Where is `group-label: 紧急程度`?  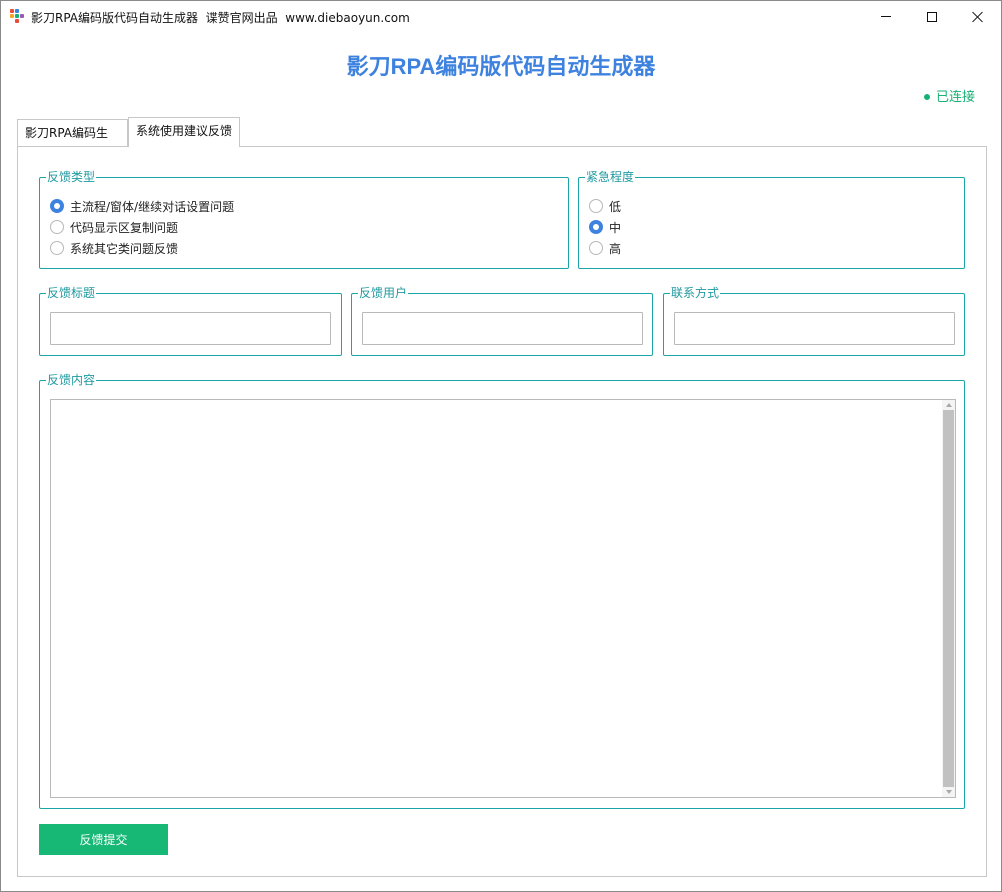
group-label: 紧急程度 is located at coordinates (610, 177).